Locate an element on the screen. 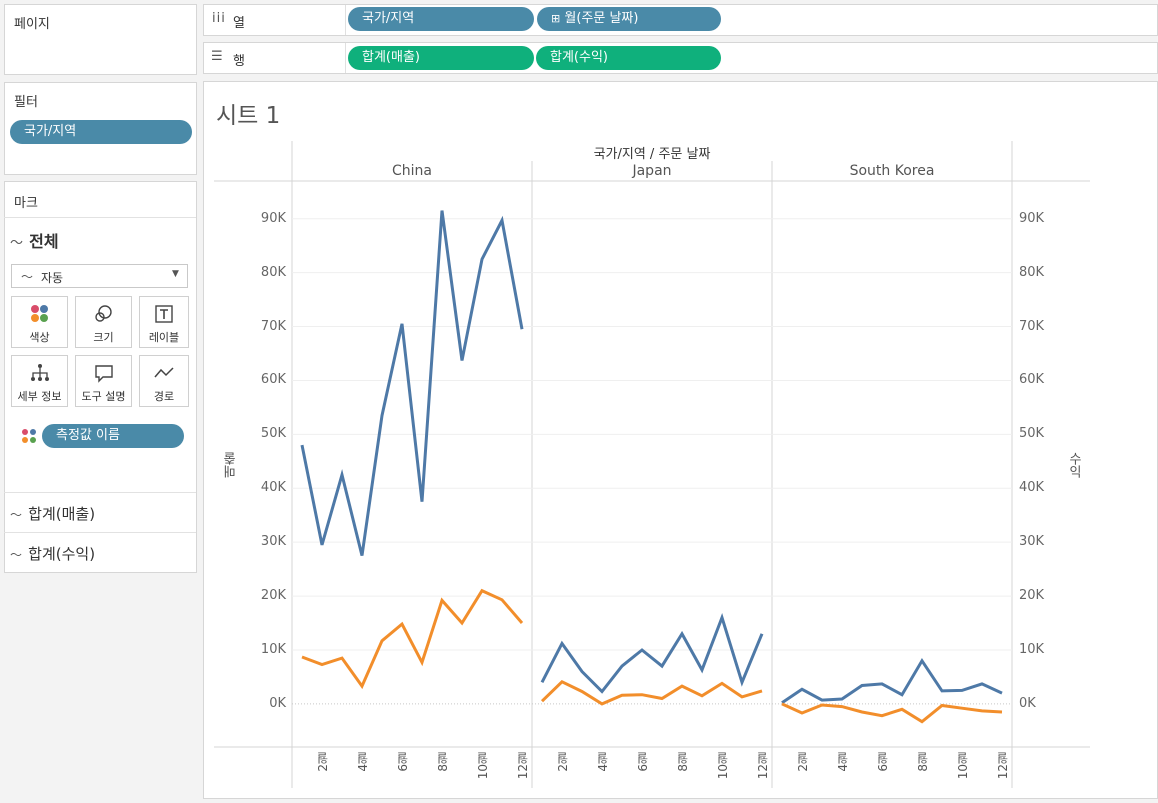 The width and height of the screenshot is (1158, 803). y-tick-right: 40K is located at coordinates (1032, 488).